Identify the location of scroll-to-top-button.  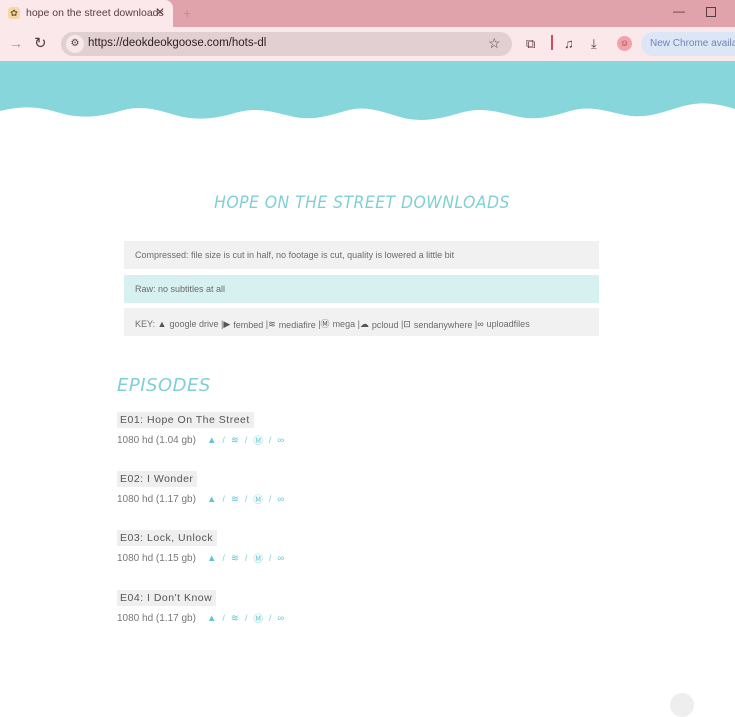
(682, 705).